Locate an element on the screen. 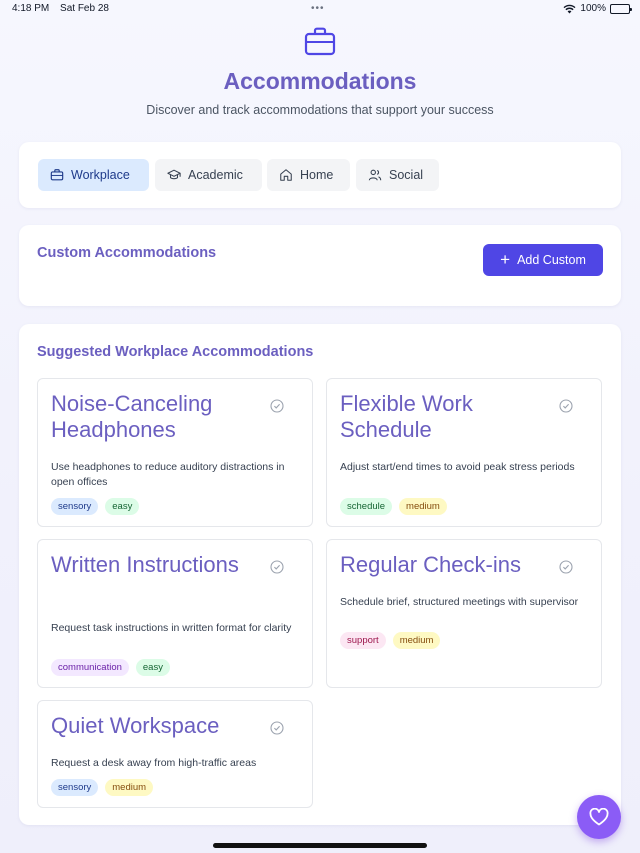 The height and width of the screenshot is (853, 640). home-icon is located at coordinates (286, 175).